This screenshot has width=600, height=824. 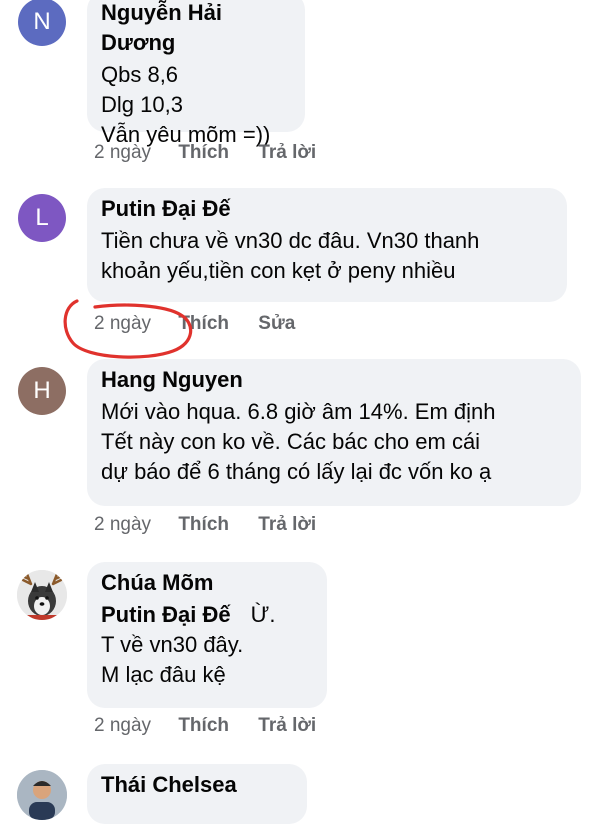 What do you see at coordinates (166, 614) in the screenshot?
I see `mention-link: Putin Đại Đế` at bounding box center [166, 614].